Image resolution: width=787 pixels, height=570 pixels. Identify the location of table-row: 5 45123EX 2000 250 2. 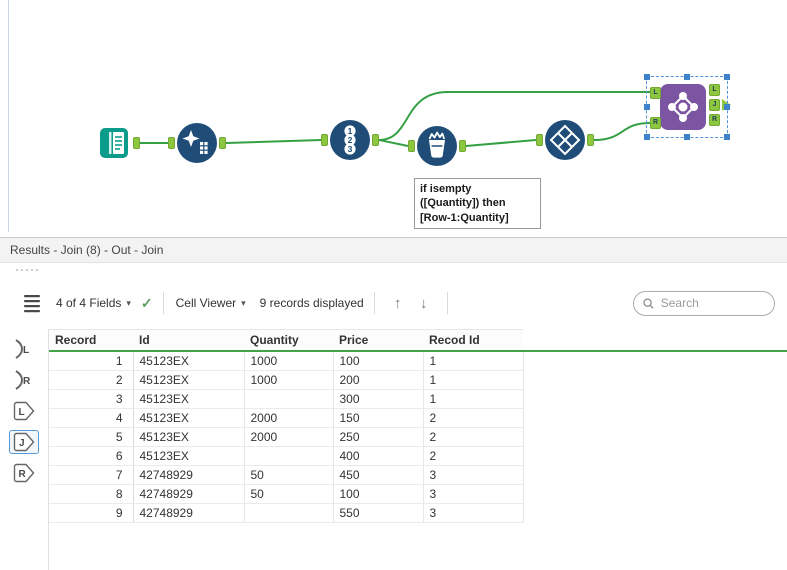
(418, 437).